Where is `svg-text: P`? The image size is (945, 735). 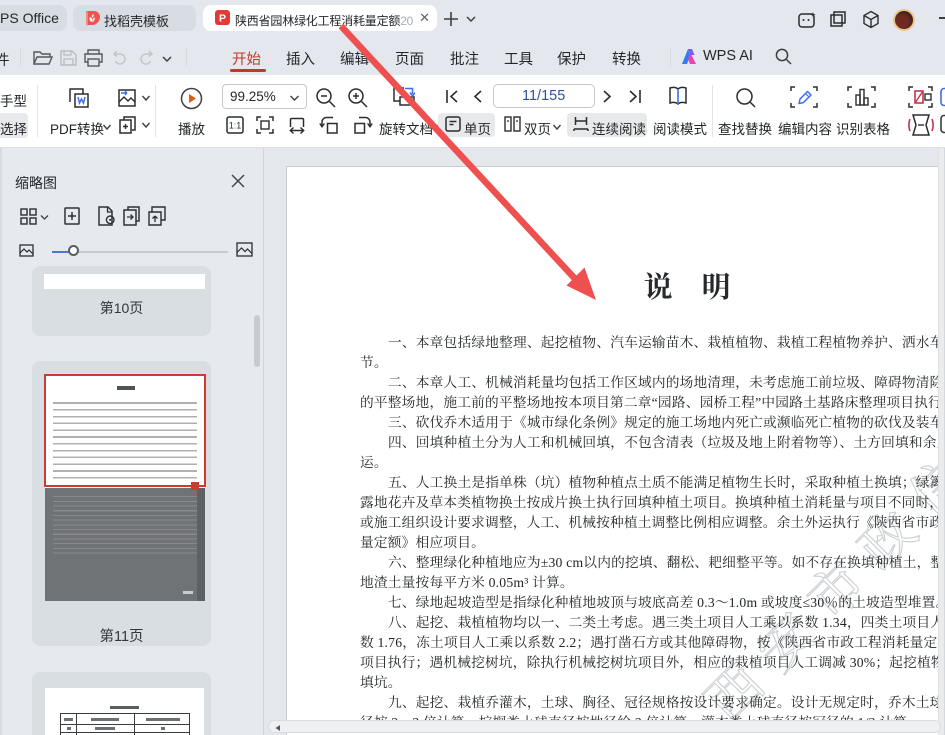
svg-text: P is located at coordinates (222, 19).